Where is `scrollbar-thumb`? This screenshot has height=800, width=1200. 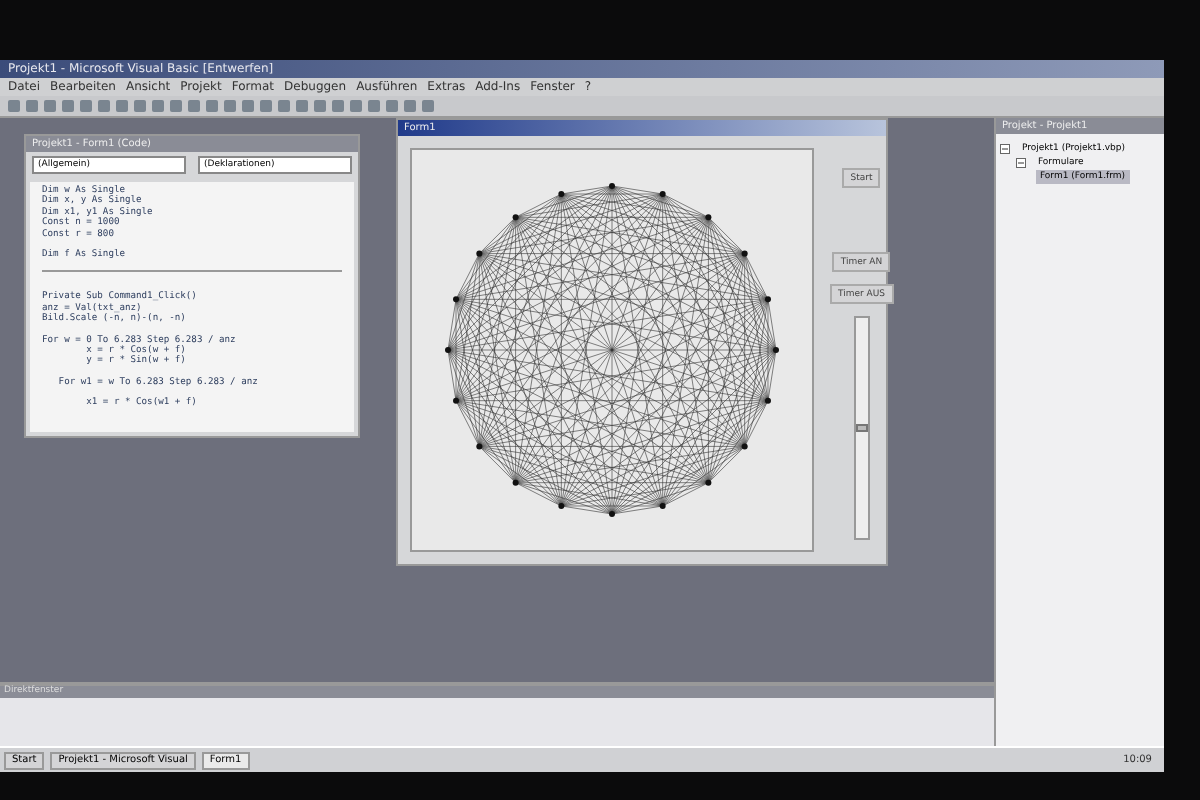 scrollbar-thumb is located at coordinates (861, 428).